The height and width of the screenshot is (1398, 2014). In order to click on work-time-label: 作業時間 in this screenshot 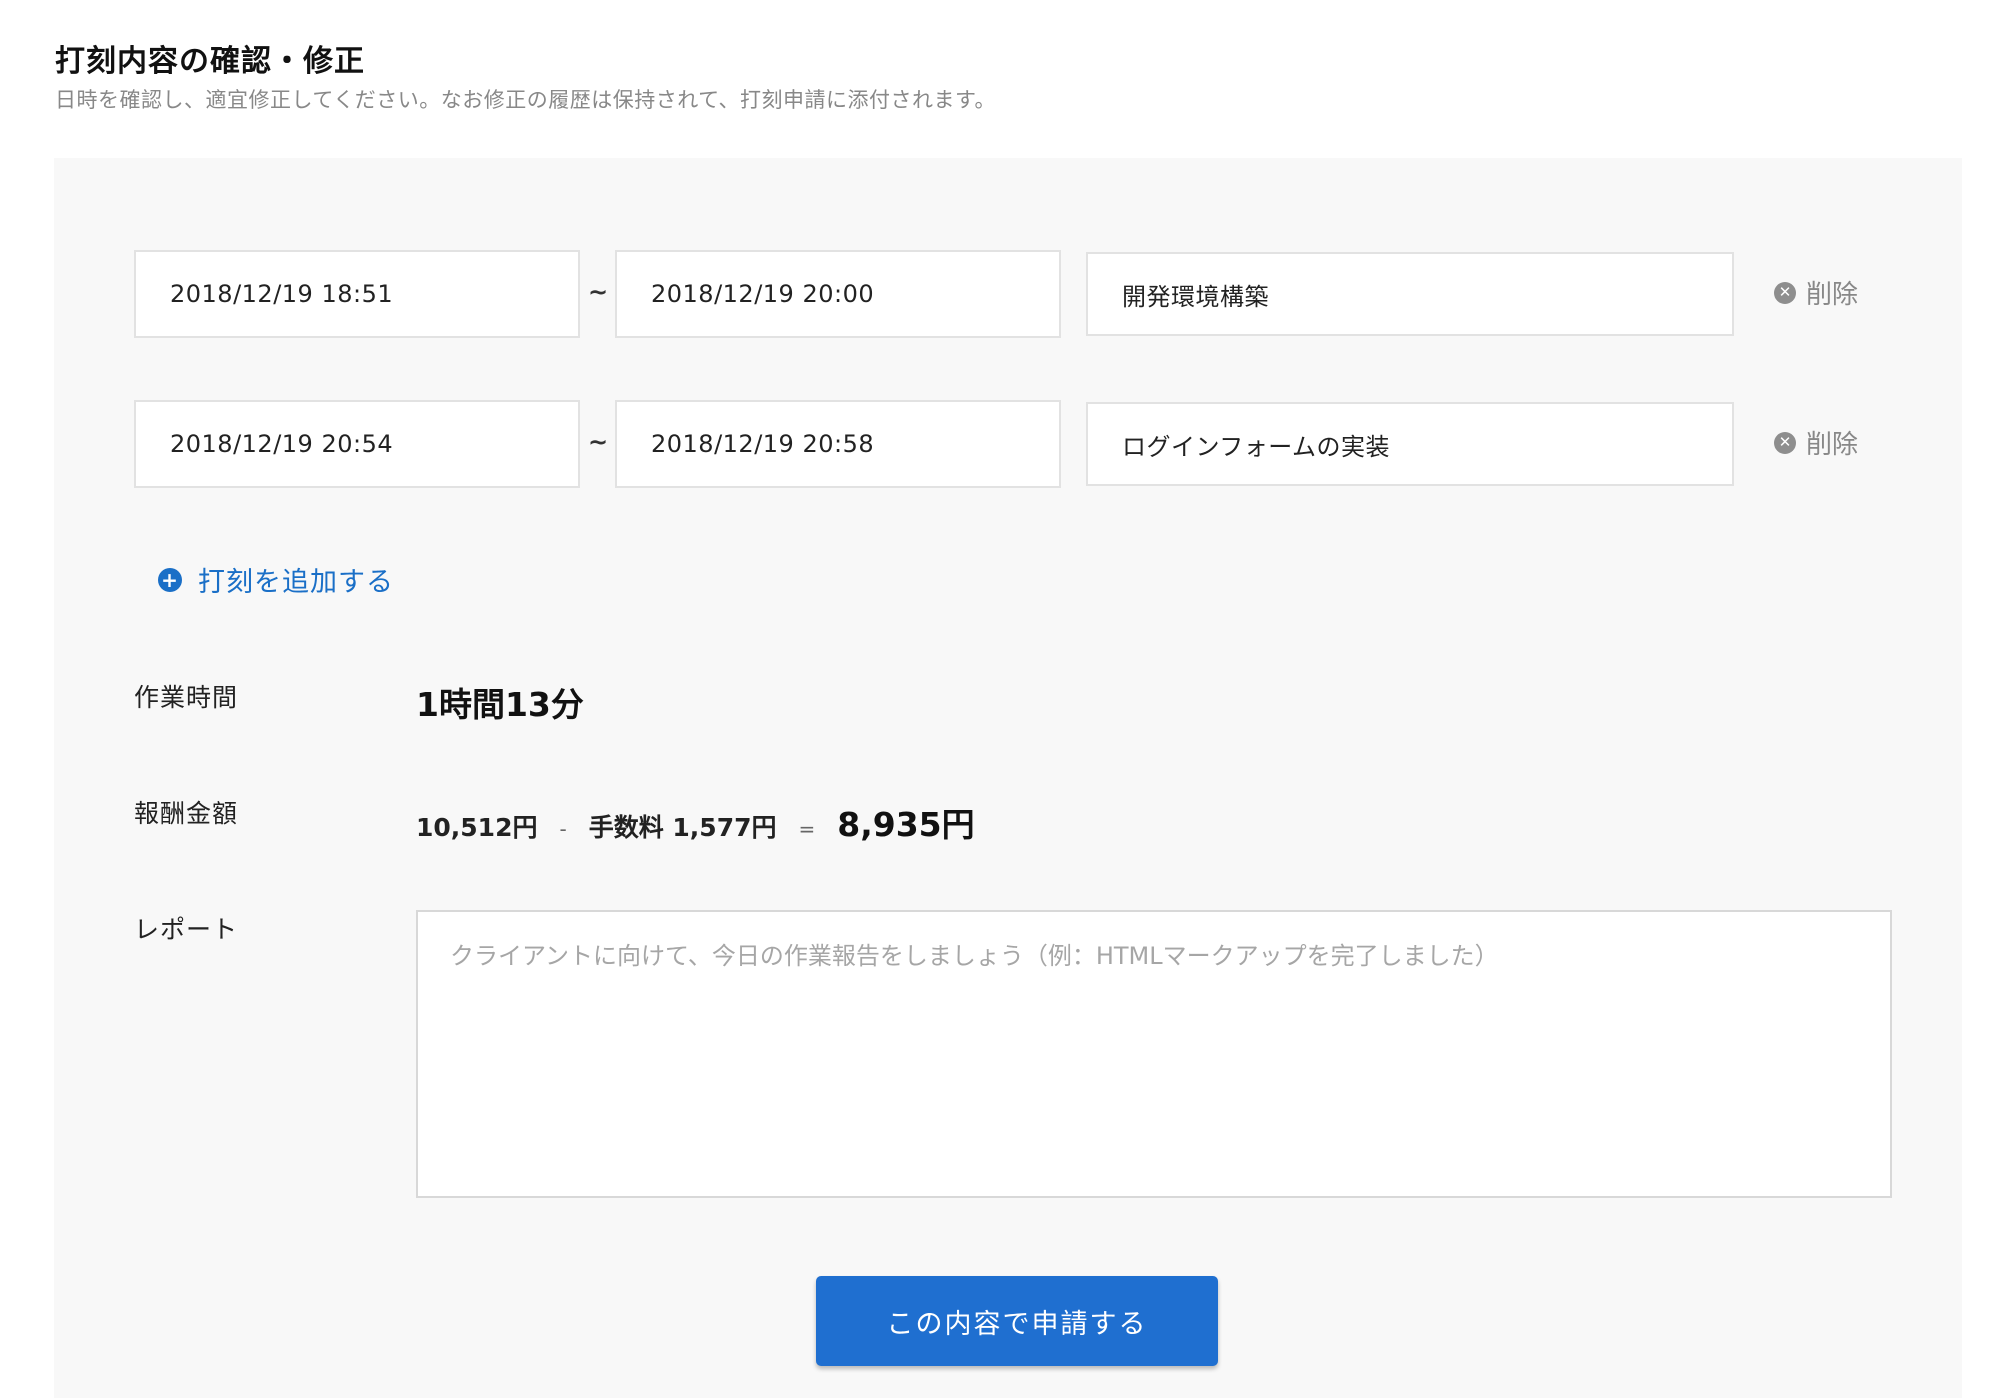, I will do `click(186, 697)`.